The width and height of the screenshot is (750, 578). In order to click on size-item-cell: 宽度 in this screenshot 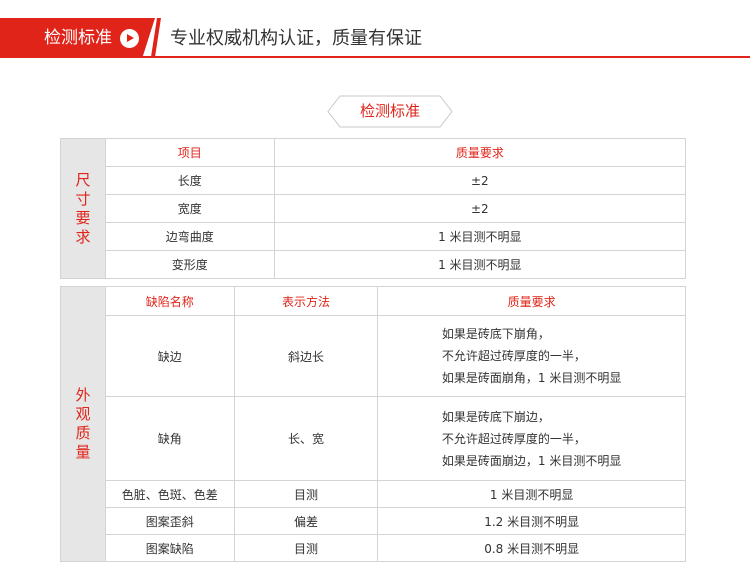, I will do `click(189, 208)`.